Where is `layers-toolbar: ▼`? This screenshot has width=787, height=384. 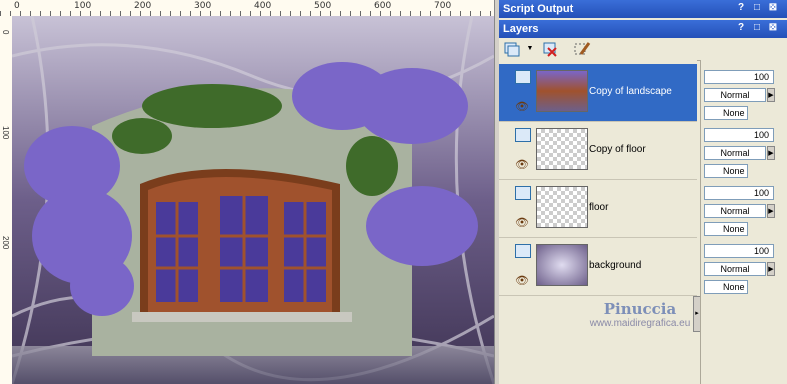 layers-toolbar: ▼ is located at coordinates (643, 49).